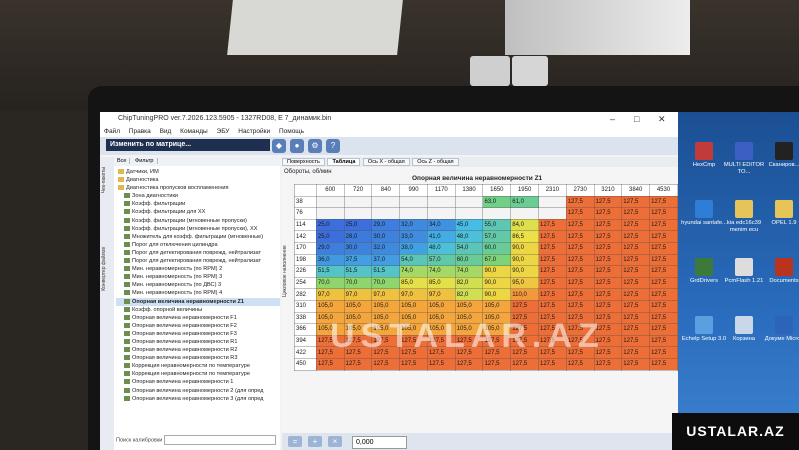  Describe the element at coordinates (198, 358) in the screenshot. I see `tree-item: Опорная величина неравномерности R3` at that location.